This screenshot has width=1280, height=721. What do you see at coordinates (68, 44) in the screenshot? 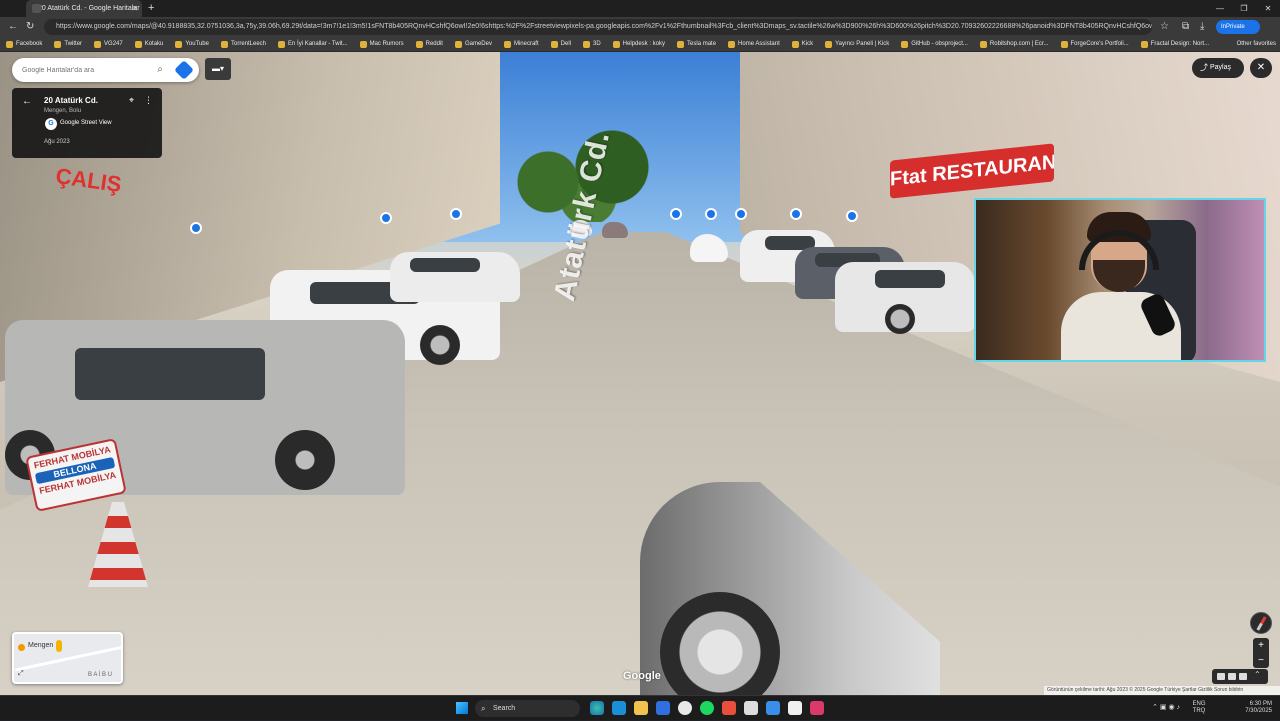
I see `bookmark-item: Twitter` at bounding box center [68, 44].